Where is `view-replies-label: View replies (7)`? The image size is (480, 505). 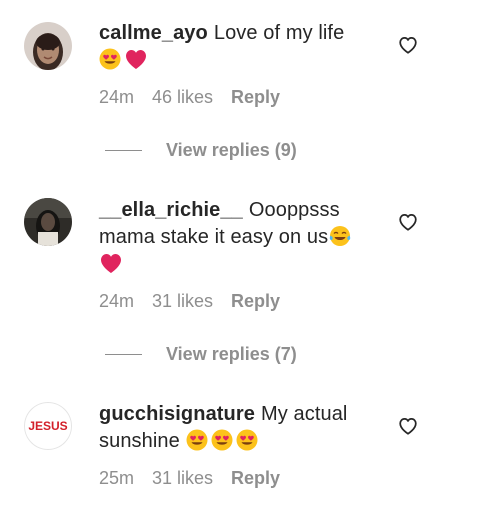
view-replies-label: View replies (7) is located at coordinates (231, 354).